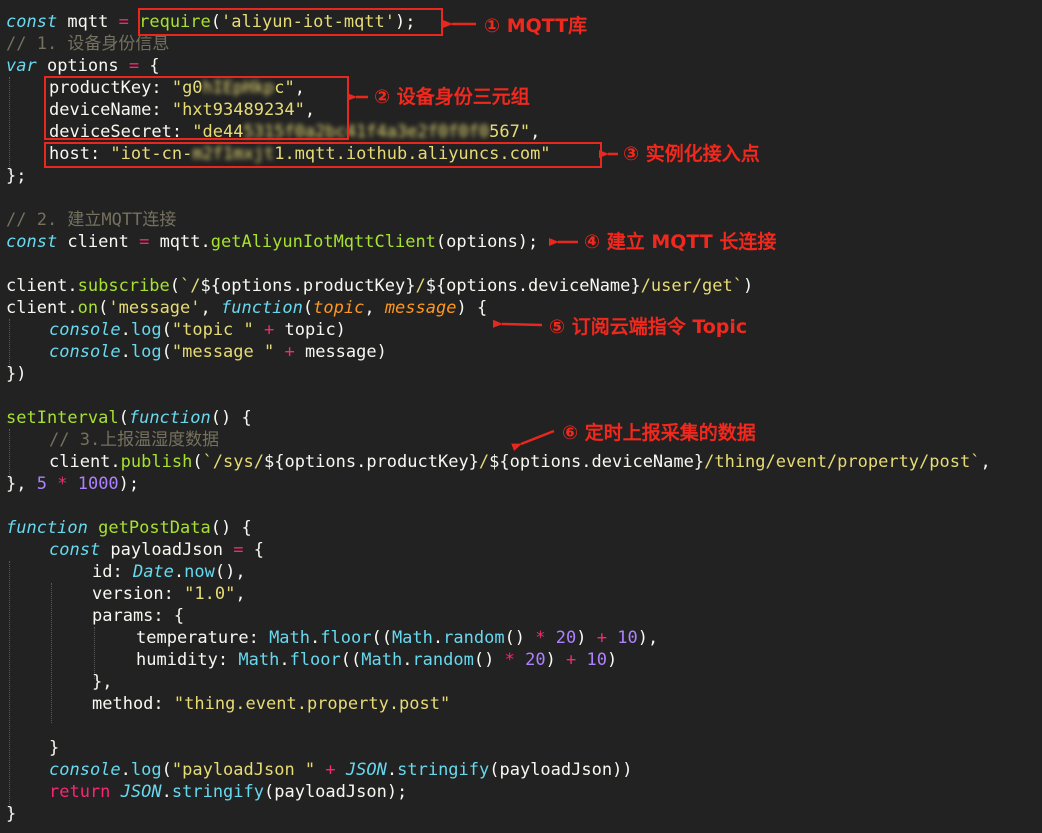 The width and height of the screenshot is (1042, 833). What do you see at coordinates (129, 528) in the screenshot?
I see `code-line-24: function getPostData() {` at bounding box center [129, 528].